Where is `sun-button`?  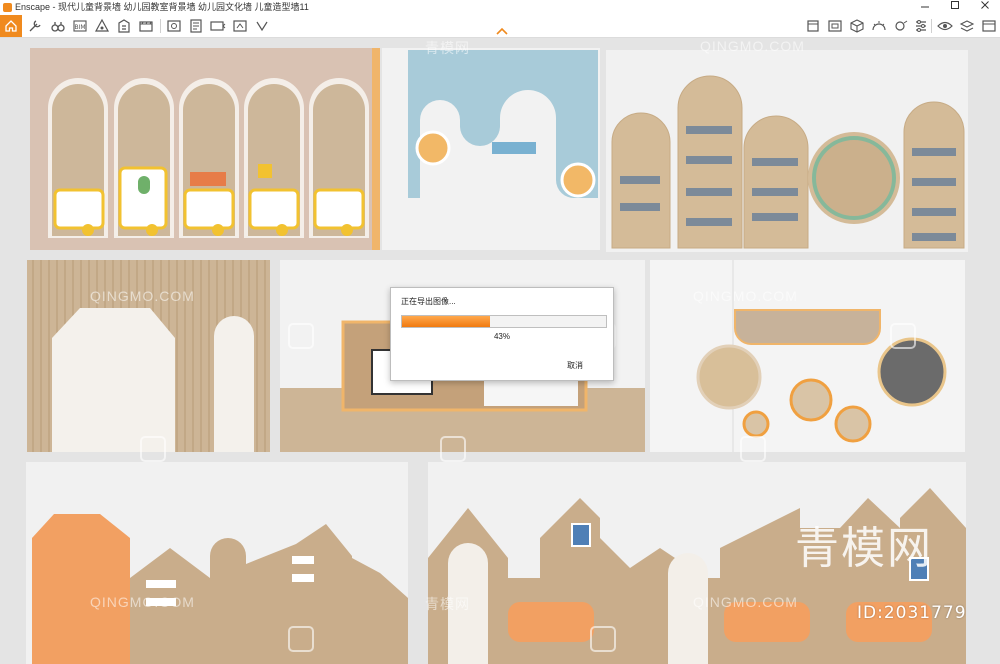 sun-button is located at coordinates (879, 26).